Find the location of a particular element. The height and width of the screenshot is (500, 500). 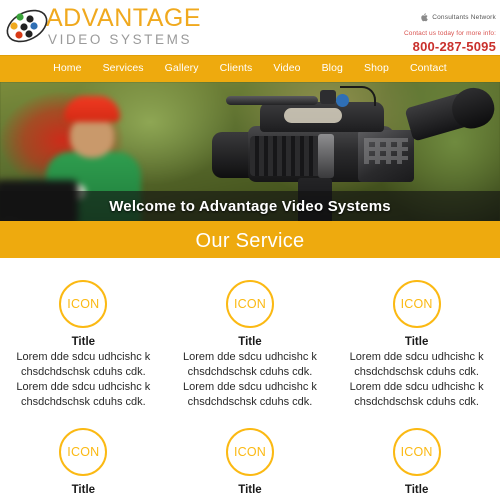

nav-item-blog: Blog is located at coordinates (332, 68).